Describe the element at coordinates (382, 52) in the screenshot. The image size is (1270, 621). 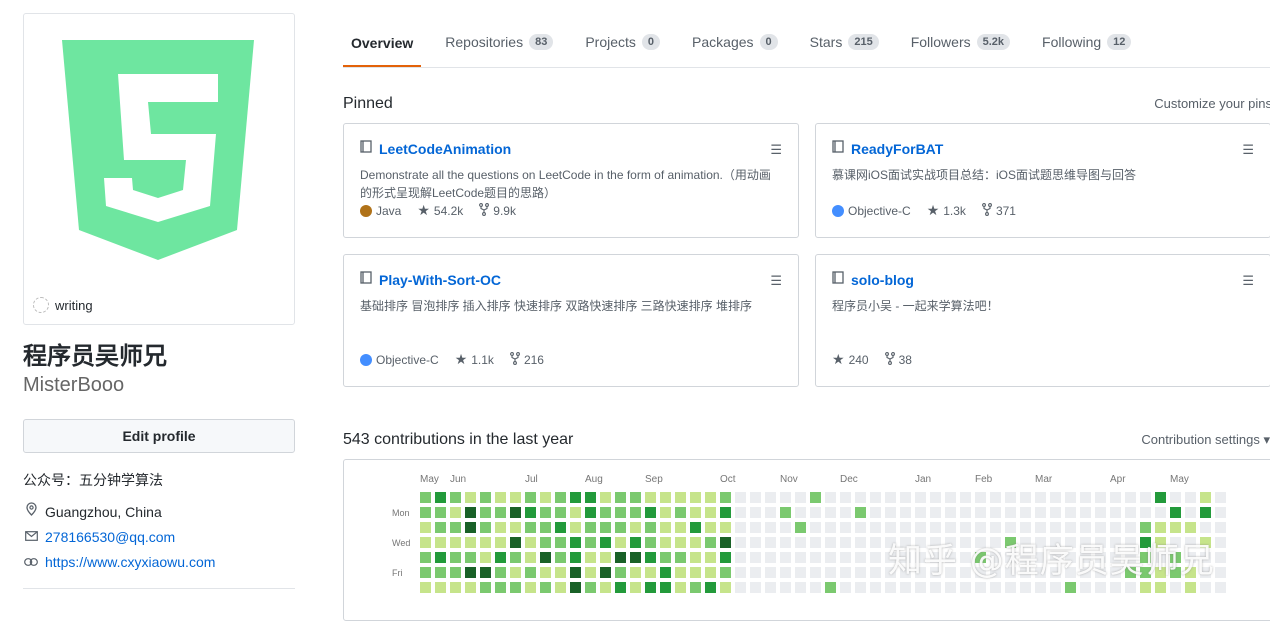
I see `tab-overview: Overview` at that location.